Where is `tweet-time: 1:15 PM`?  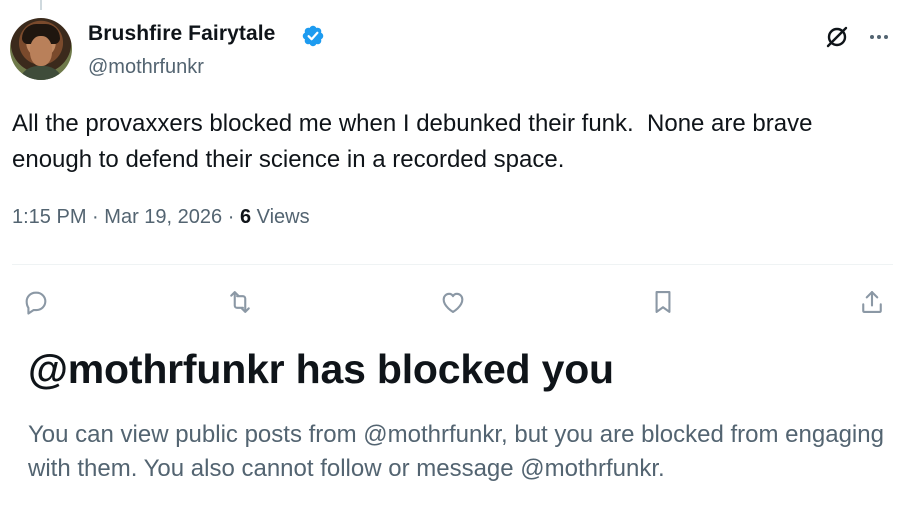
tweet-time: 1:15 PM is located at coordinates (49, 217).